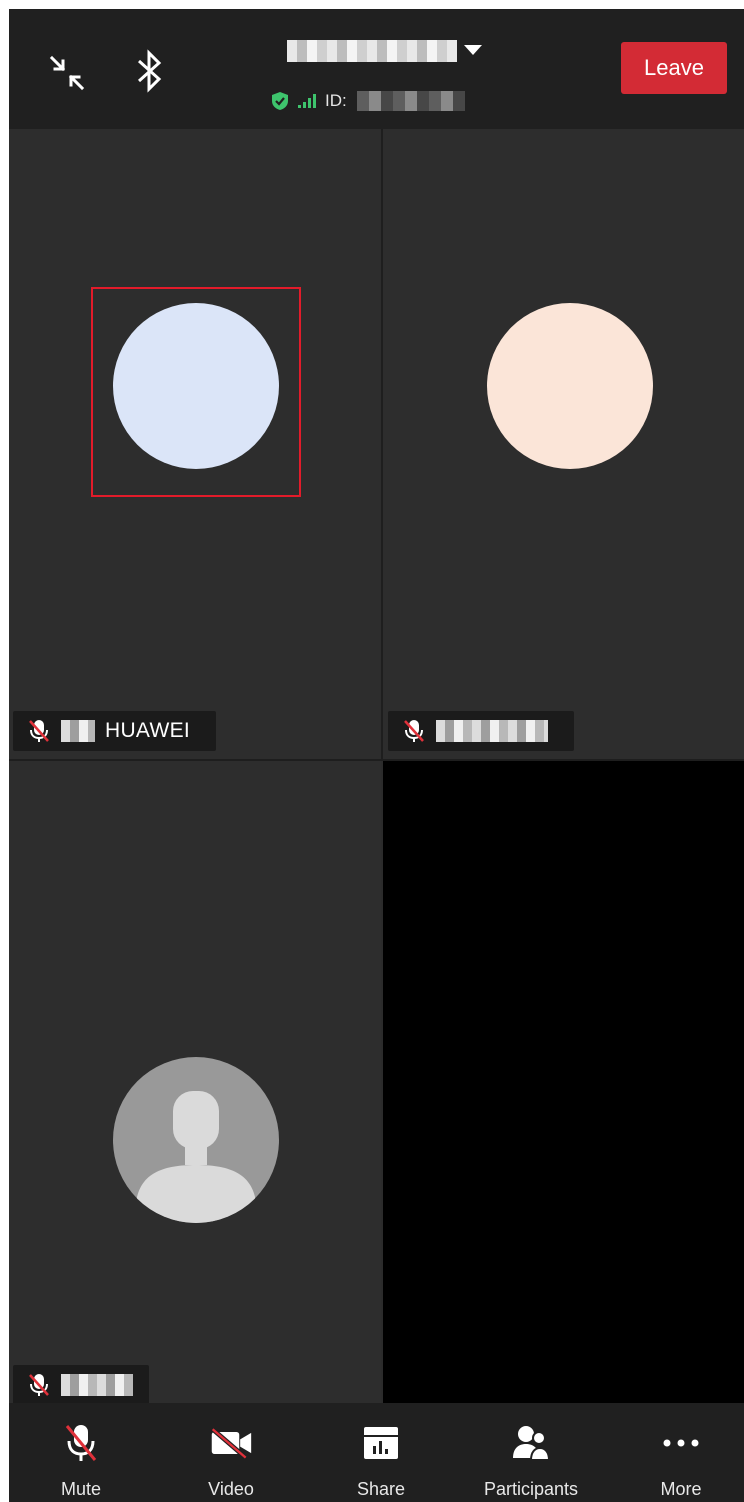  I want to click on more-dots-icon, so click(681, 1443).